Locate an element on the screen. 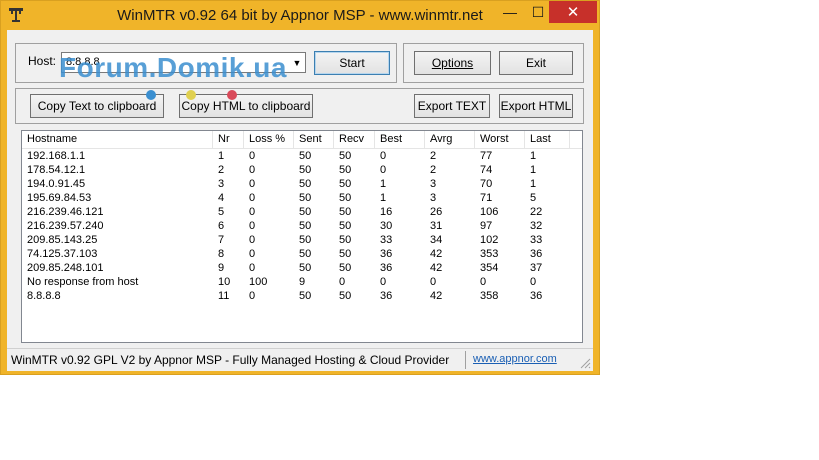 The height and width of the screenshot is (460, 819). table-row: 216.239.46.121 5 0 50 50 16 26 106 22 is located at coordinates (302, 212).